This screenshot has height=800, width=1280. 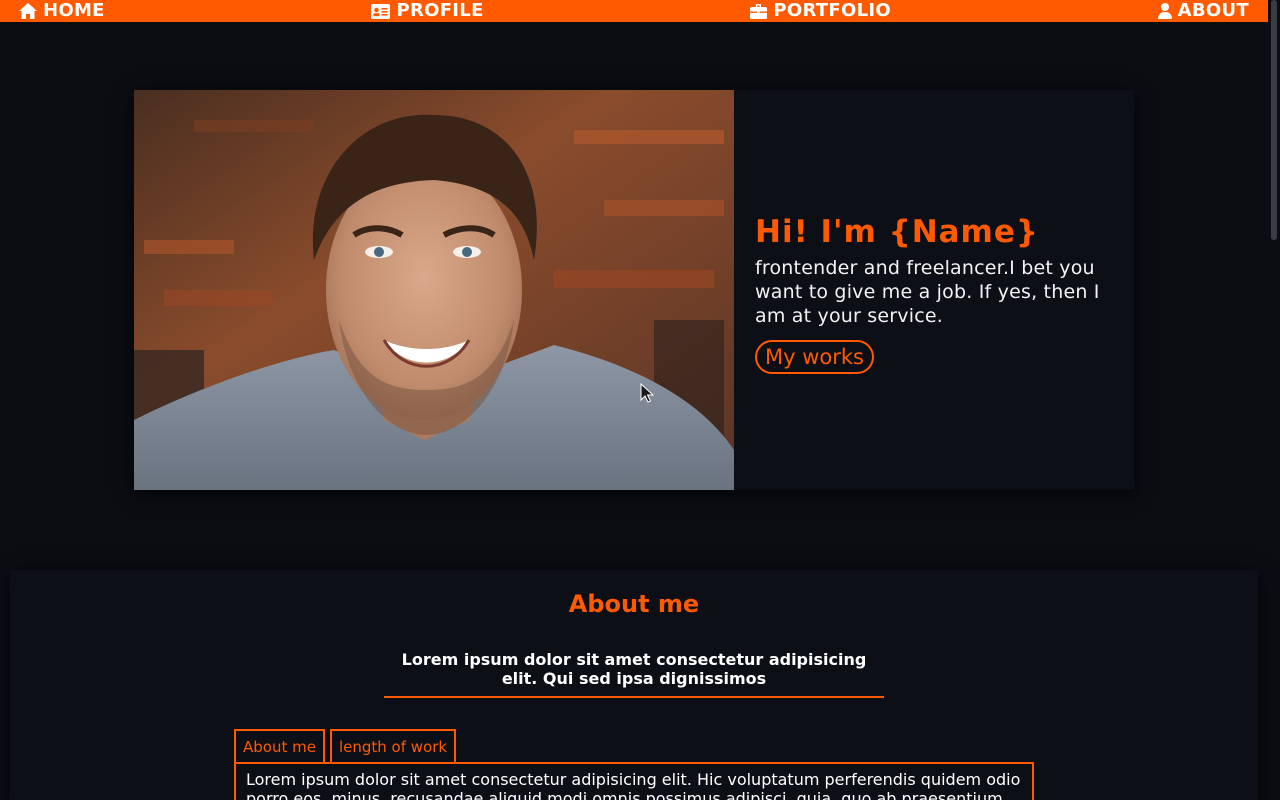 I want to click on nav-label-home: HOME, so click(x=74, y=10).